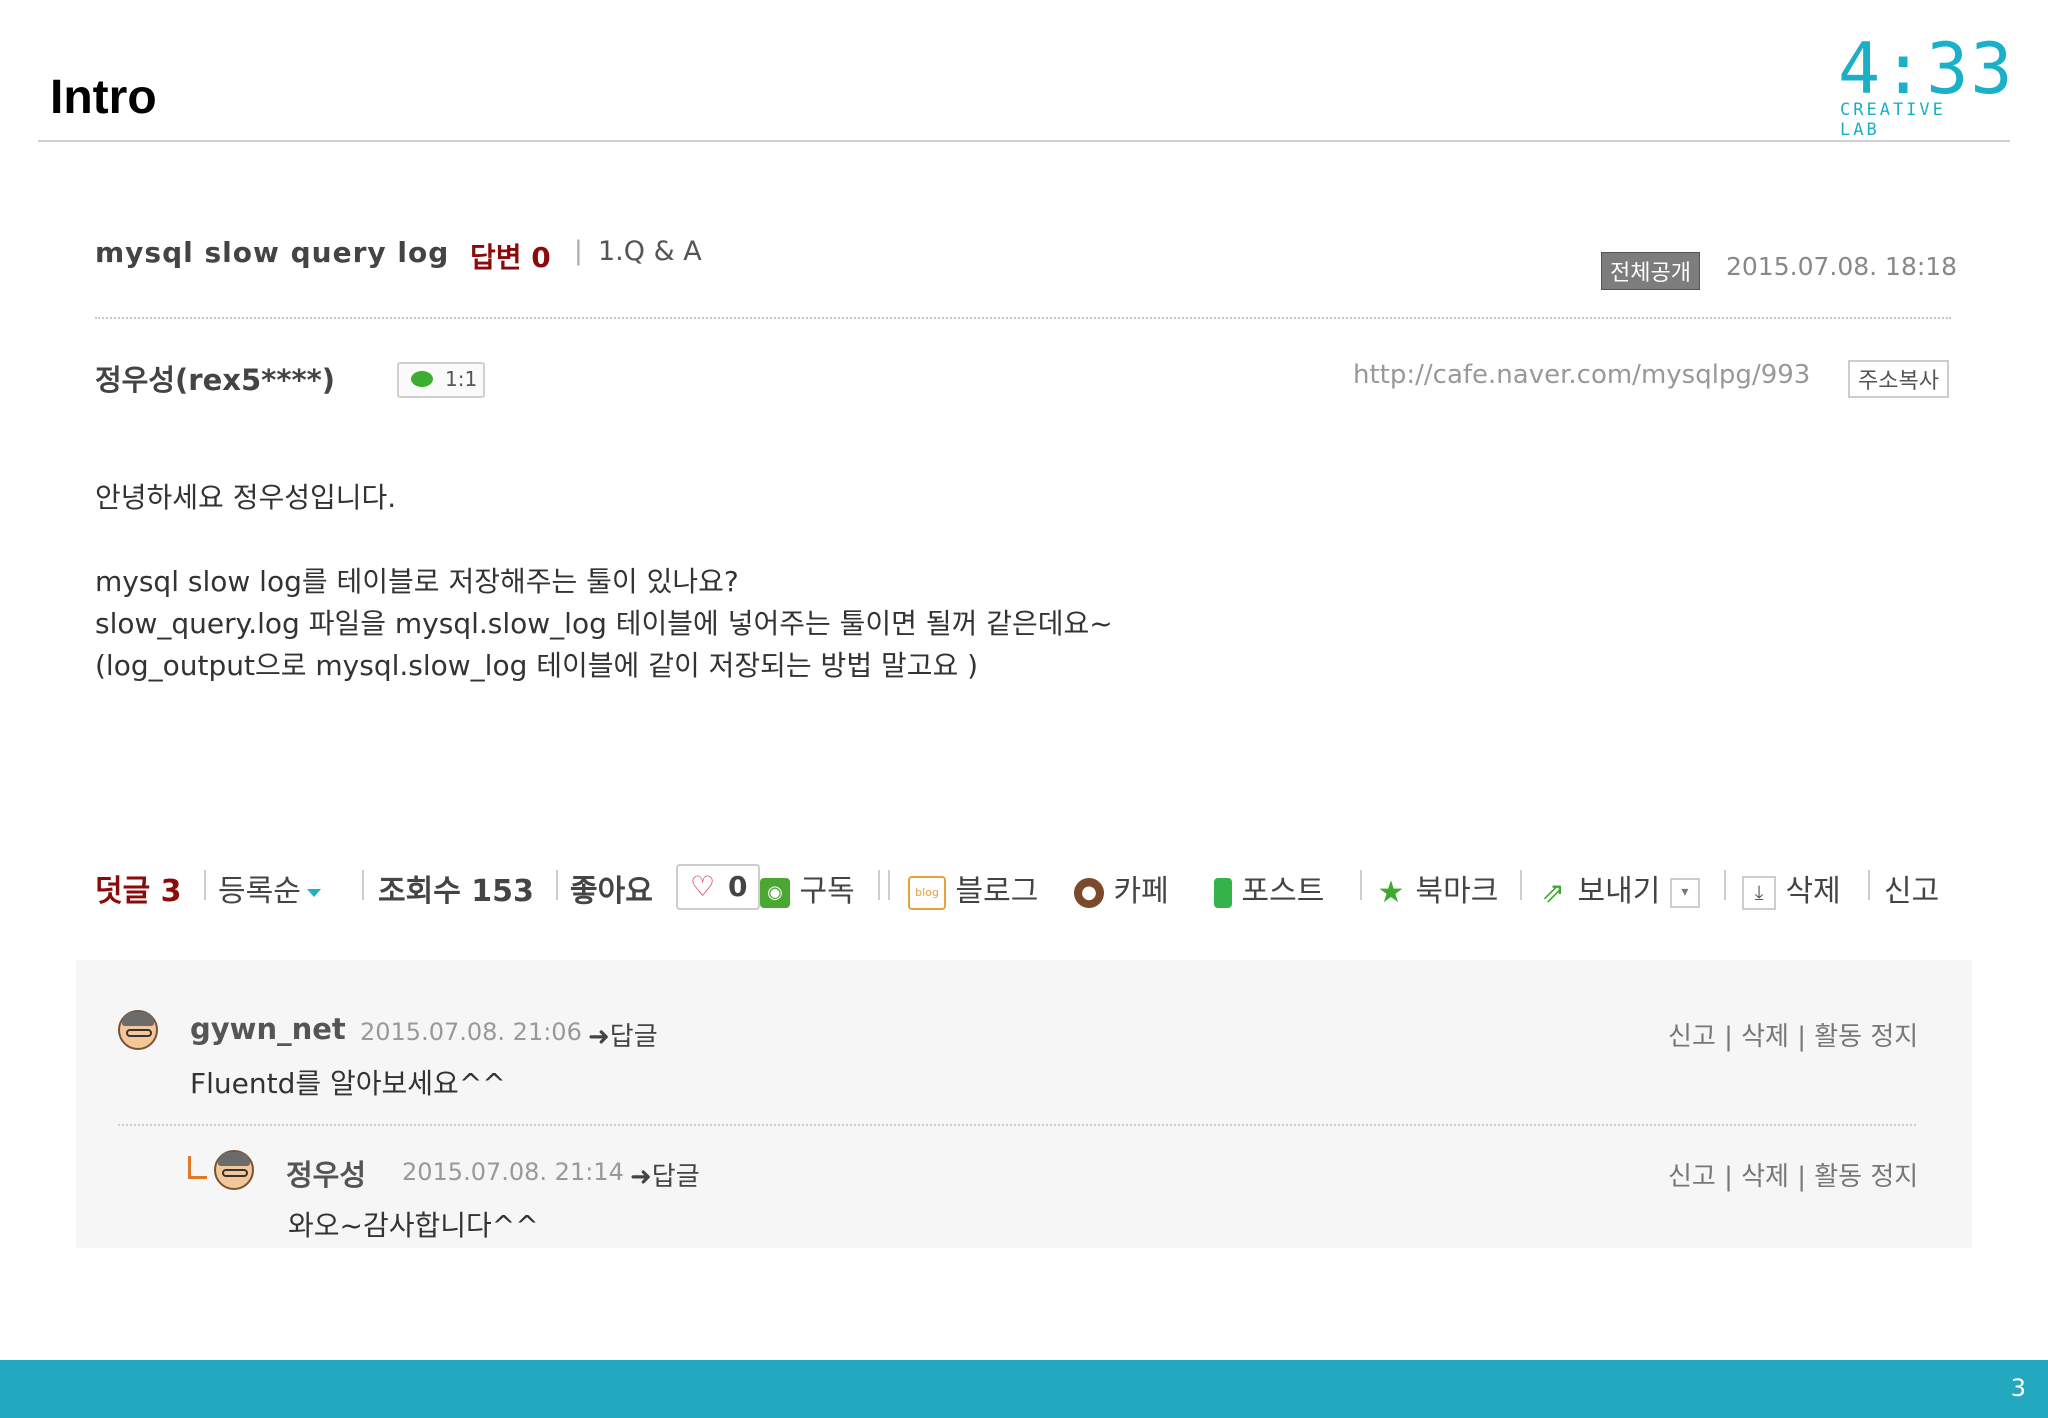 The width and height of the screenshot is (2048, 1418). Describe the element at coordinates (1842, 266) in the screenshot. I see `post-date: 2015.07.08. 18:18` at that location.